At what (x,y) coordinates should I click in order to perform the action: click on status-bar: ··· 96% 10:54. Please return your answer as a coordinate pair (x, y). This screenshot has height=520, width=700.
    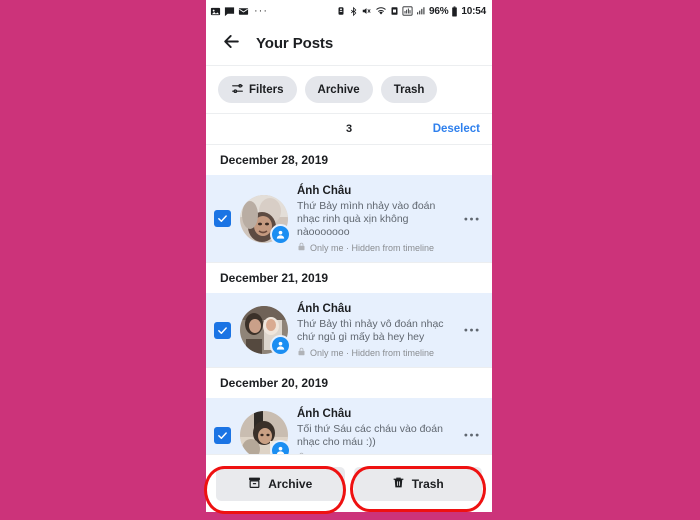
    Looking at the image, I should click on (349, 11).